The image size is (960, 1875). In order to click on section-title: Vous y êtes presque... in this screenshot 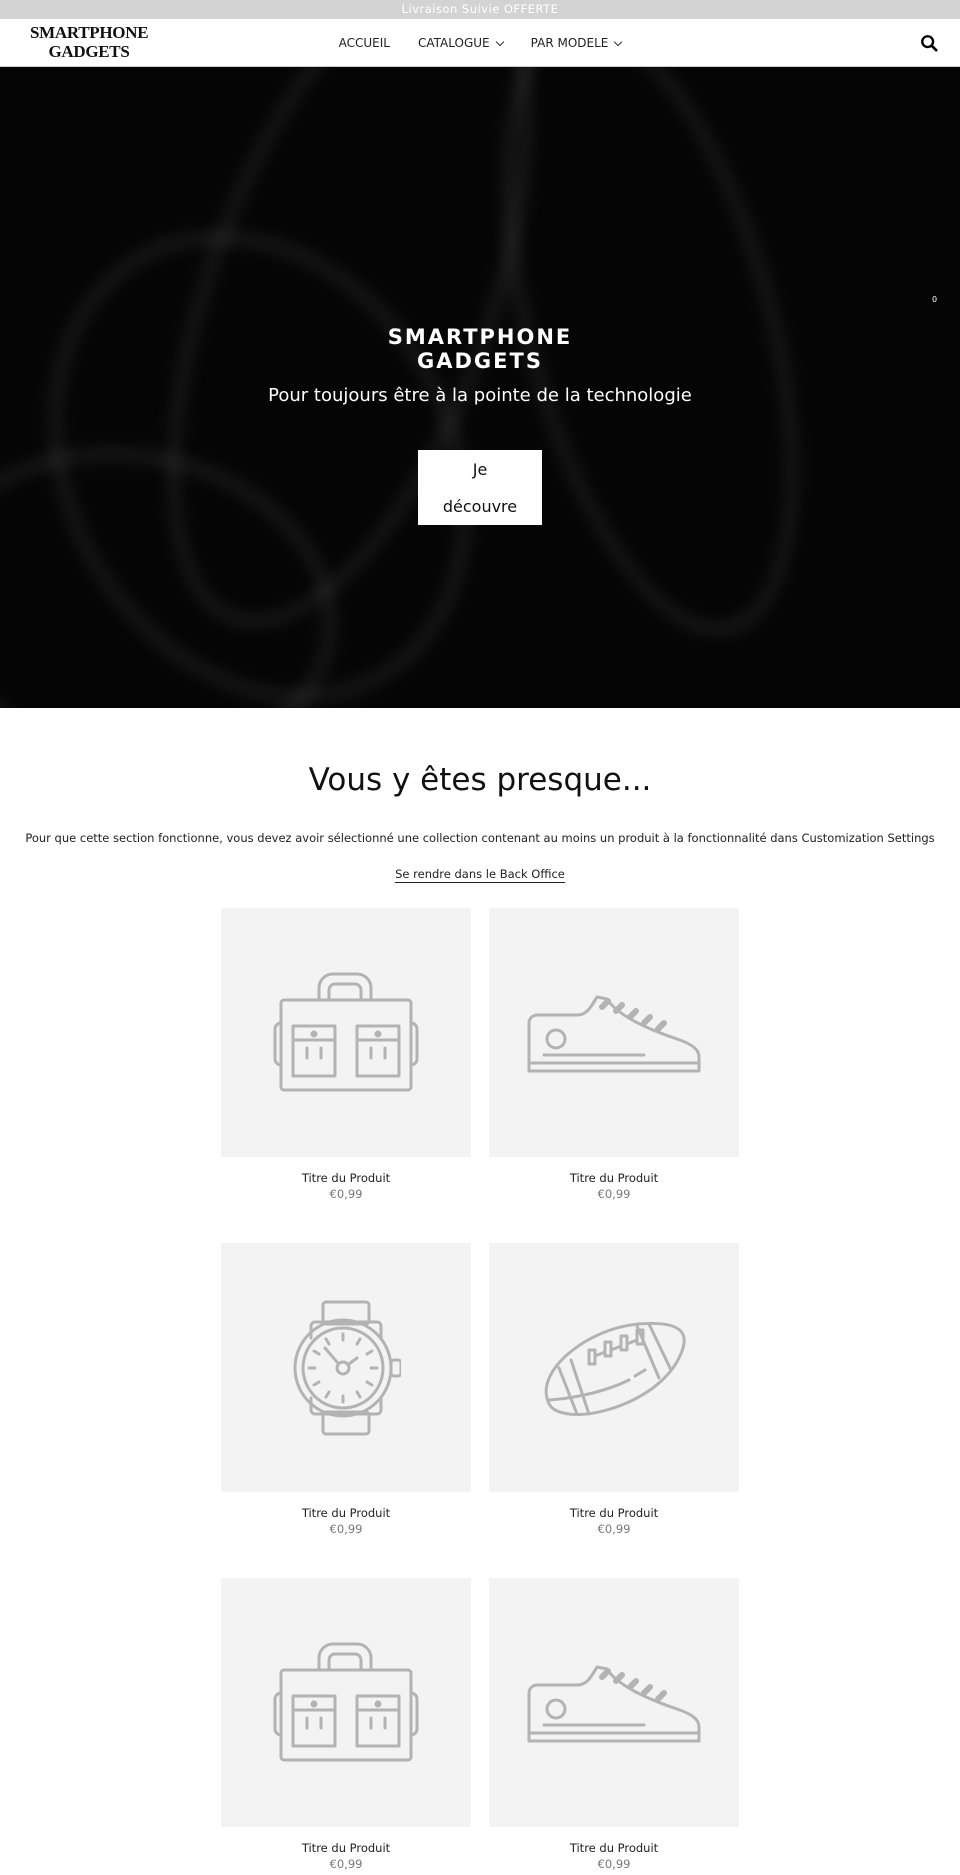, I will do `click(480, 780)`.